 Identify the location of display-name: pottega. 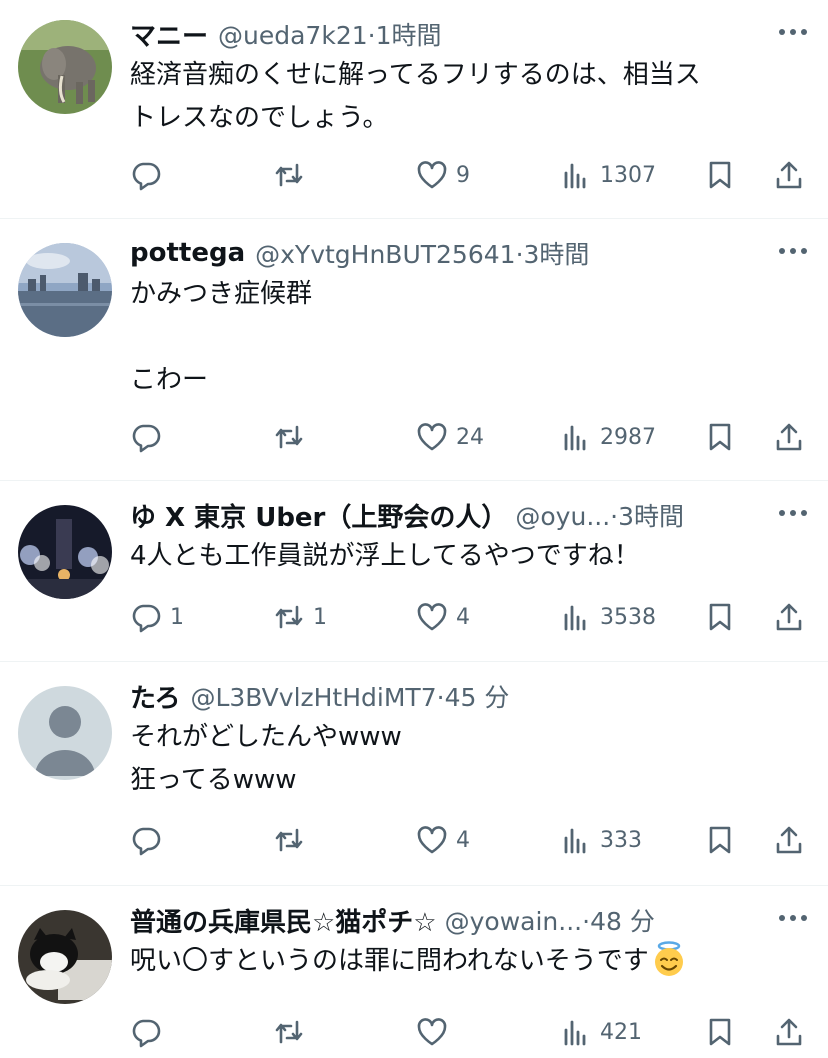
(187, 253).